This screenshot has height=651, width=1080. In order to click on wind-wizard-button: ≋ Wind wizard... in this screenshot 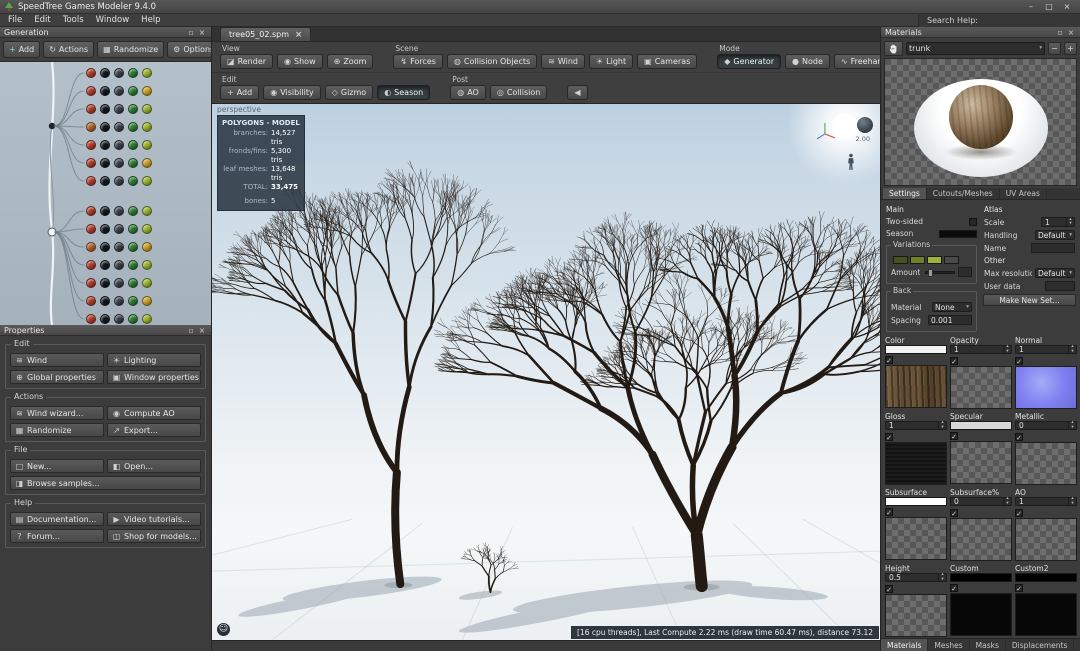, I will do `click(57, 413)`.